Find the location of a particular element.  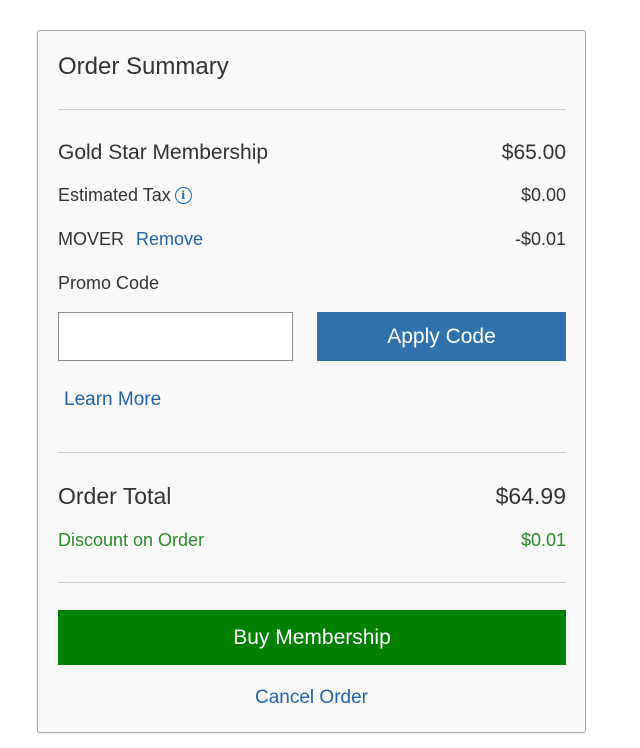

buy-membership-button: Buy Membership is located at coordinates (312, 637).